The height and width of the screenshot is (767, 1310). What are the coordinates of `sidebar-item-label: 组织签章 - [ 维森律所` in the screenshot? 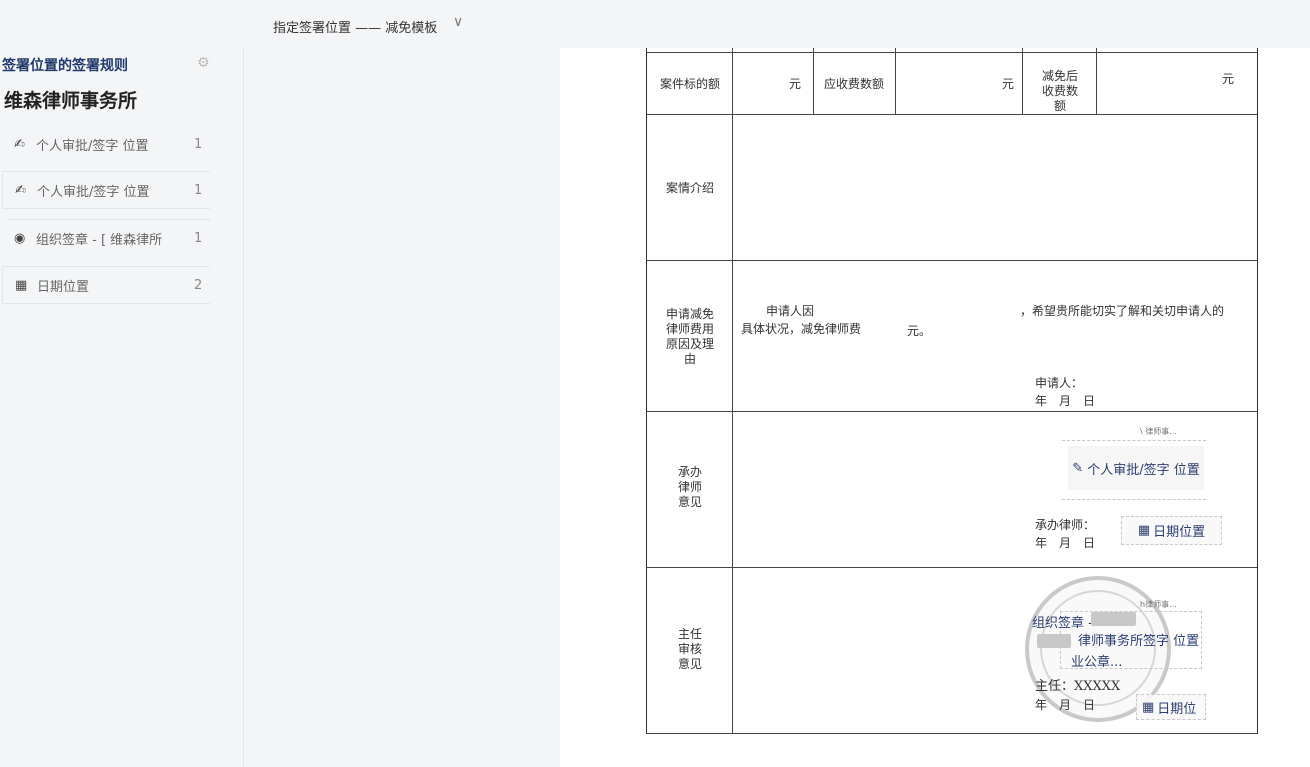 It's located at (99, 240).